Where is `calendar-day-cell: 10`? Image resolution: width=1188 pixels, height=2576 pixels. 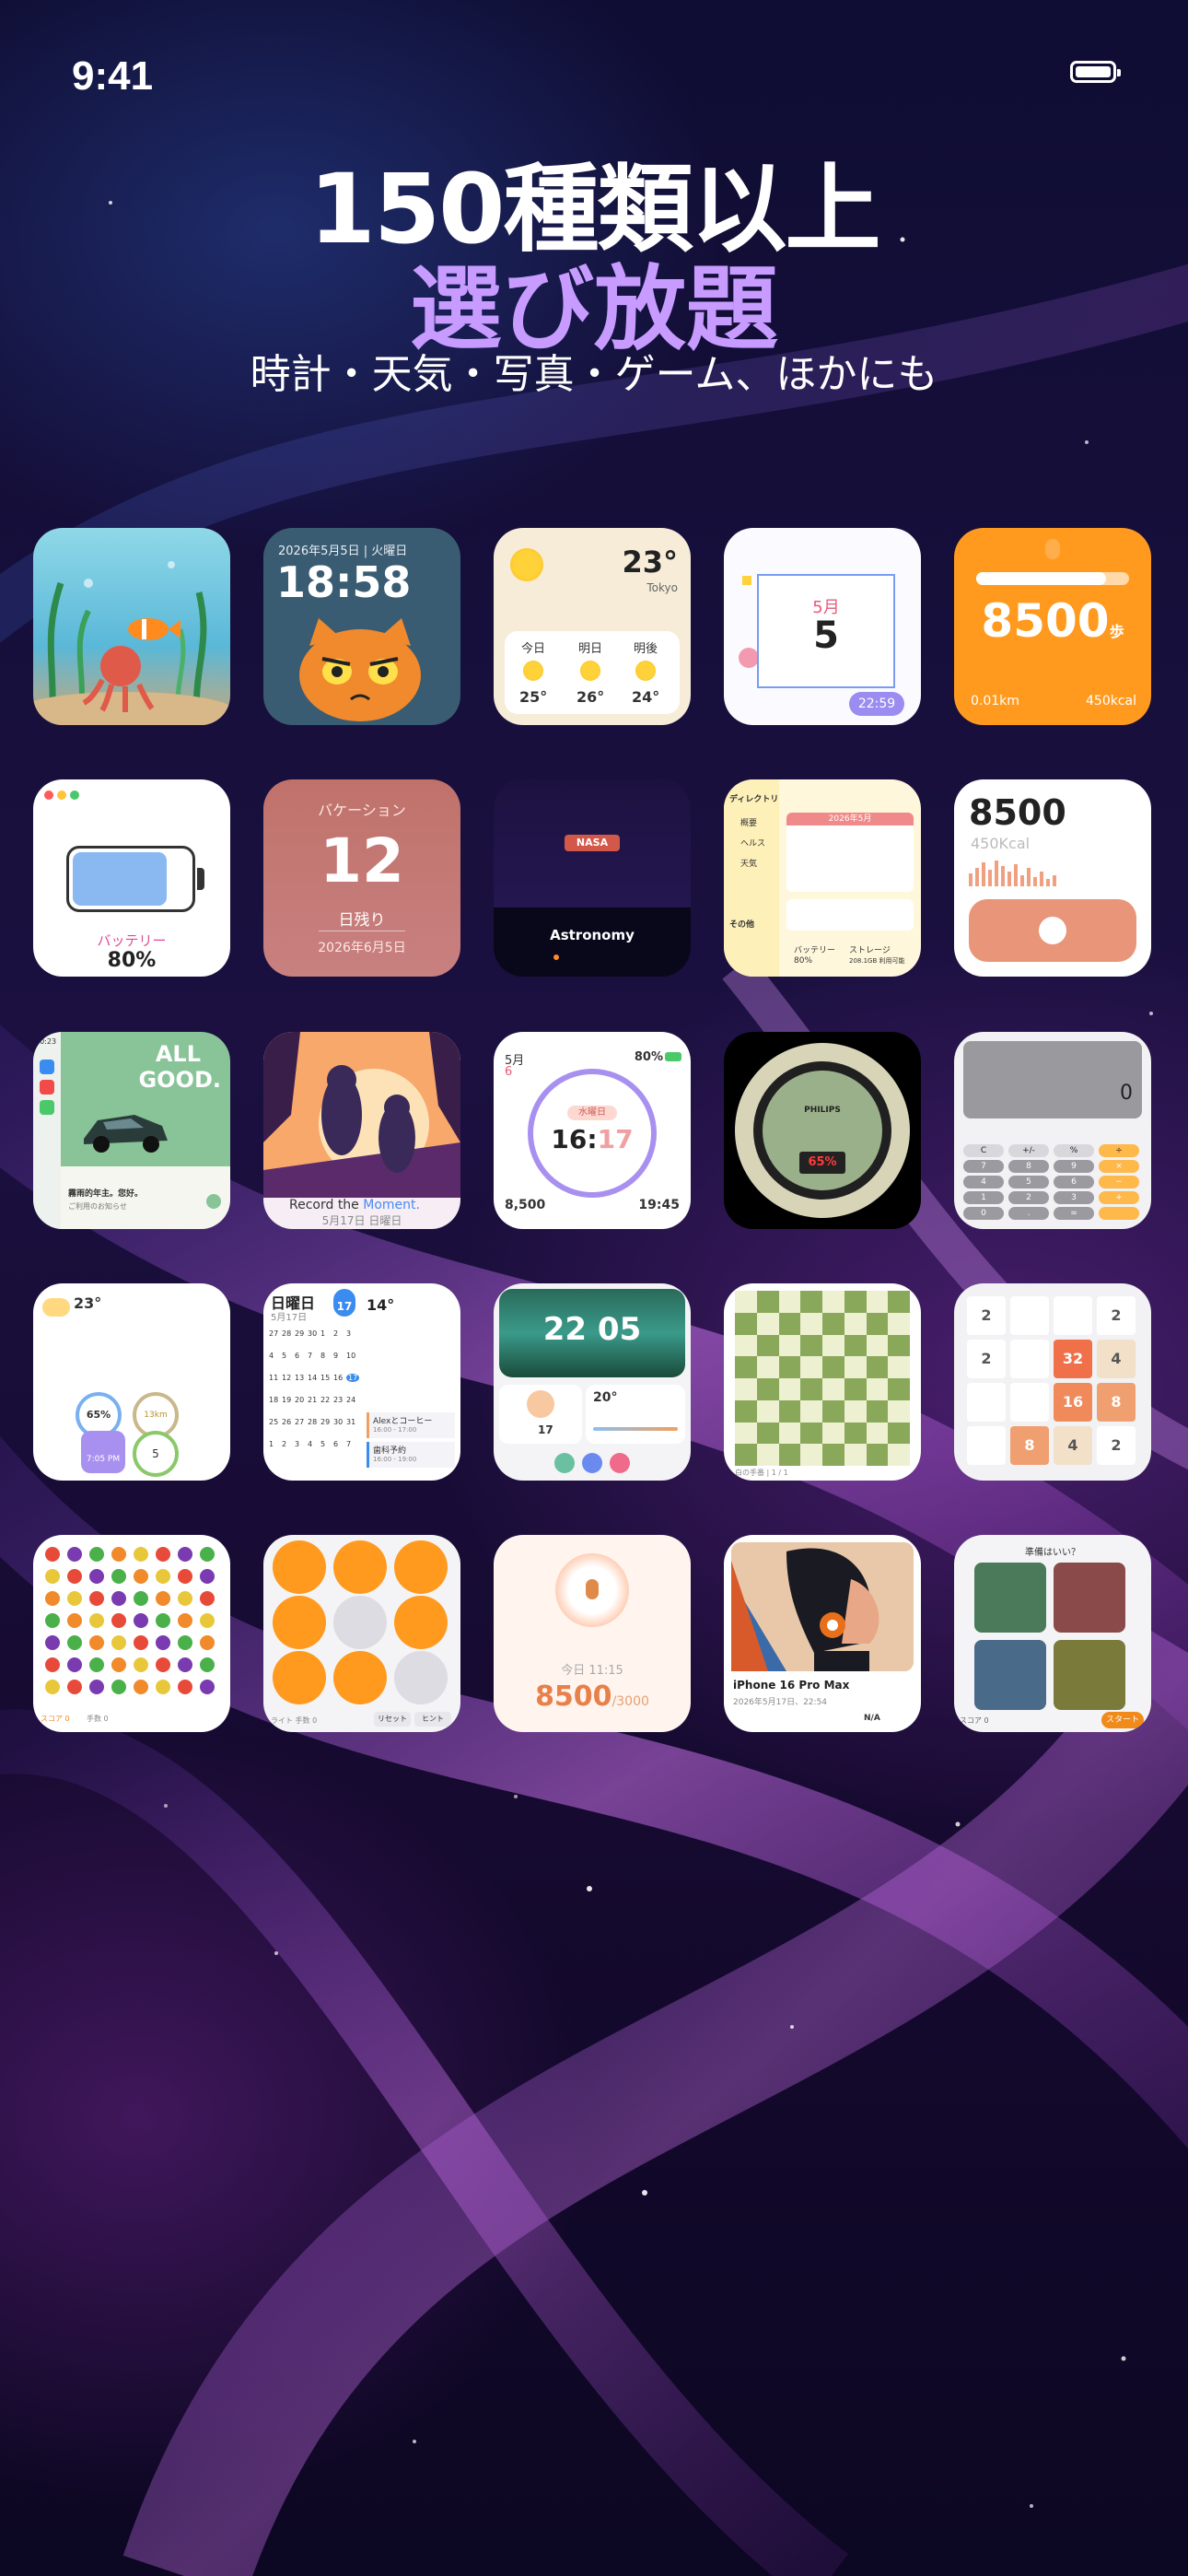 calendar-day-cell: 10 is located at coordinates (350, 1356).